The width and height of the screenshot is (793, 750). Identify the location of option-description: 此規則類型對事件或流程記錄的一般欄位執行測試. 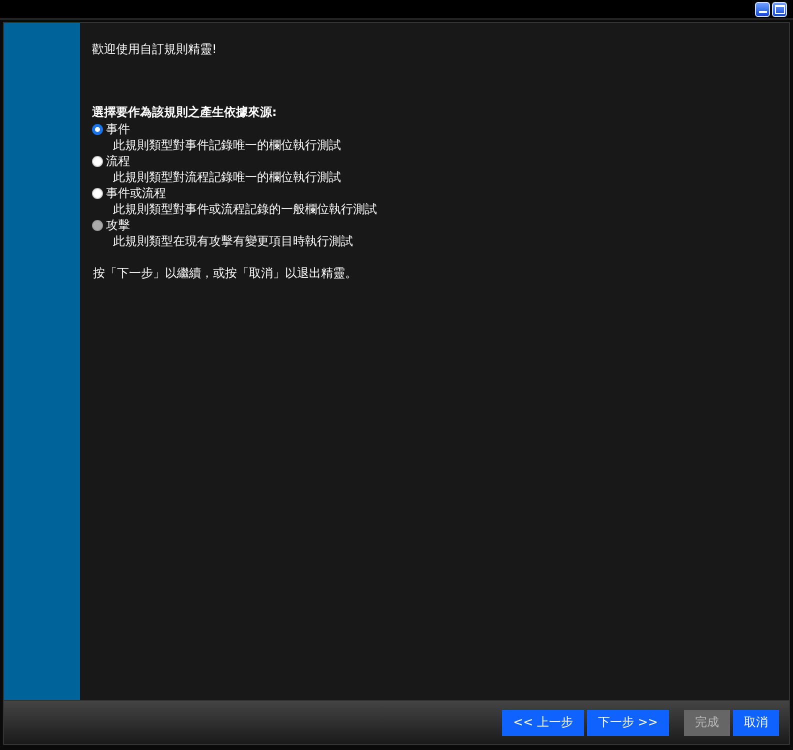
(245, 209).